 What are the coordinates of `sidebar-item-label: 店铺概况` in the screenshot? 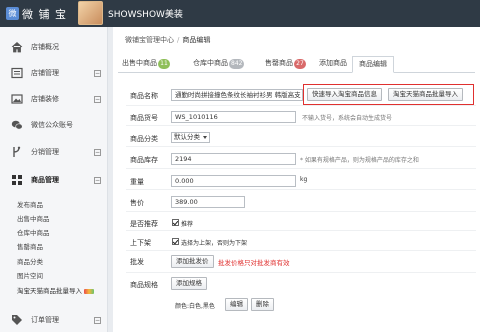 It's located at (45, 47).